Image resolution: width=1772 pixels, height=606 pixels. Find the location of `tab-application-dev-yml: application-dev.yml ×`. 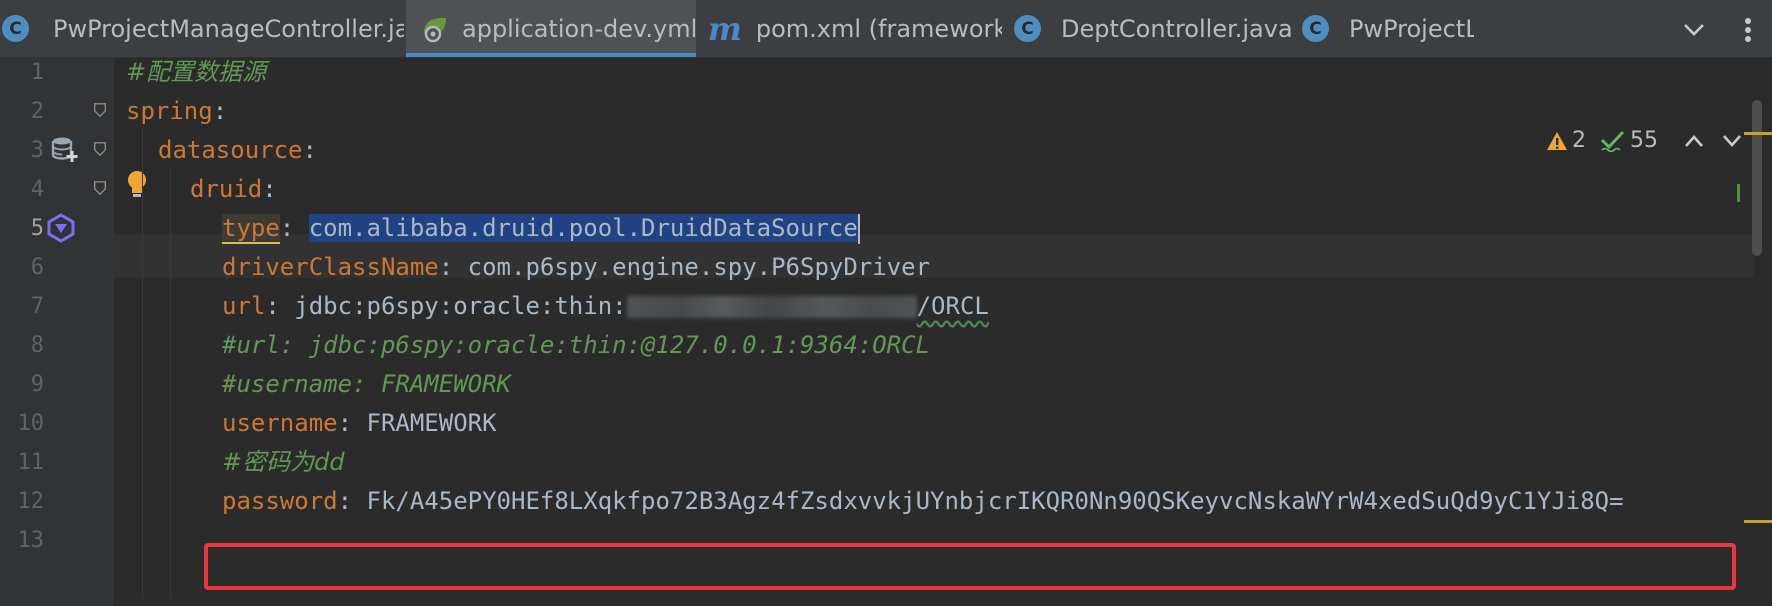

tab-application-dev-yml: application-dev.yml × is located at coordinates (551, 28).